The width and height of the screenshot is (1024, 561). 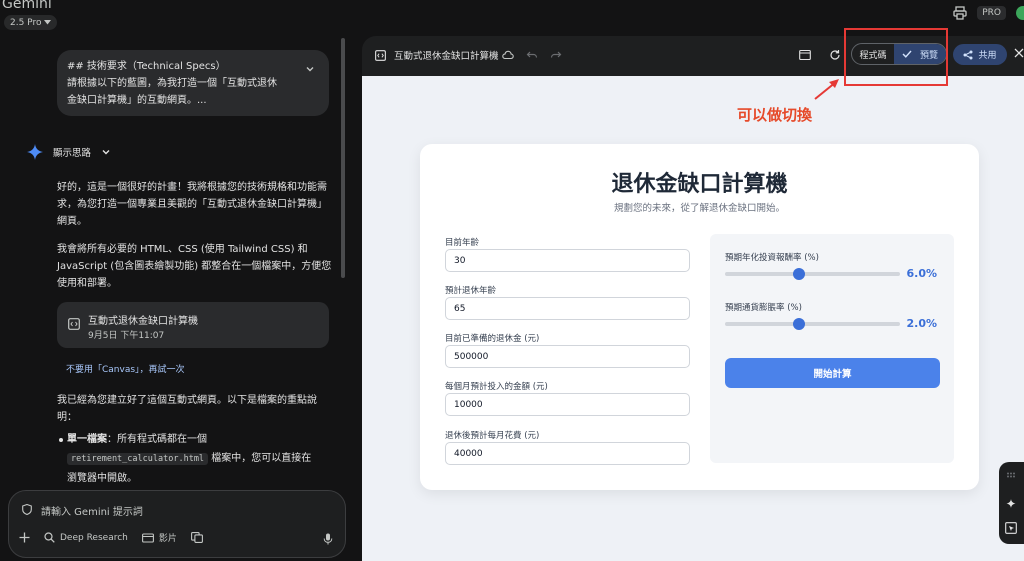 What do you see at coordinates (832, 373) in the screenshot?
I see `calculate-button: 開始計算` at bounding box center [832, 373].